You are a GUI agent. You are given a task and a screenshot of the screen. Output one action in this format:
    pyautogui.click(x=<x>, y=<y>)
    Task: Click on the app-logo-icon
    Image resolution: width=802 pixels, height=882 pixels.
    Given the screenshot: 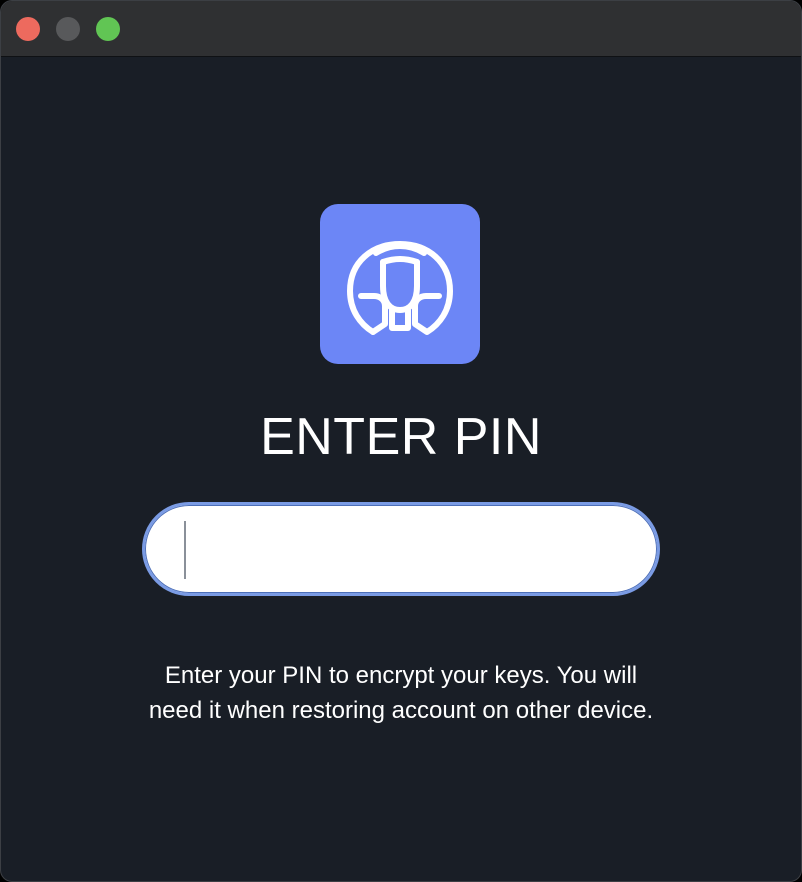 What is the action you would take?
    pyautogui.click(x=400, y=284)
    